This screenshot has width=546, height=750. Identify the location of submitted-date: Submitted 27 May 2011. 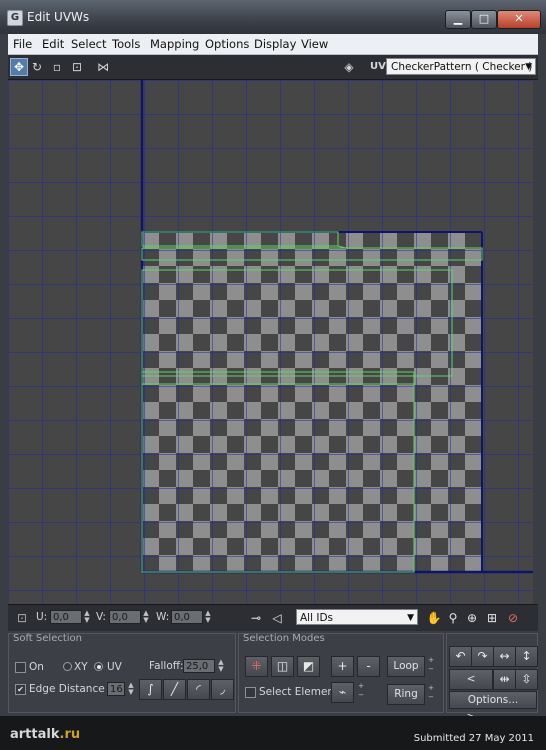
(473, 738).